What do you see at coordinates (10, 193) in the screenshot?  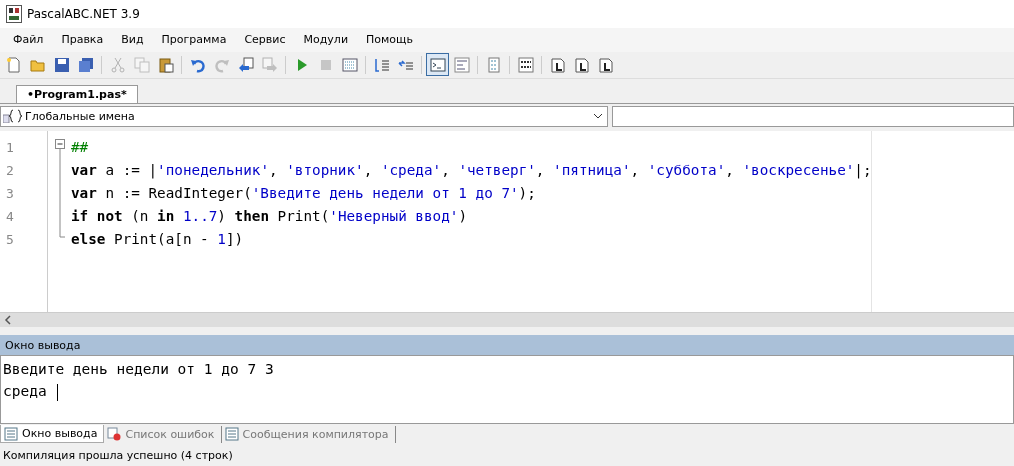 I see `line-number: 3` at bounding box center [10, 193].